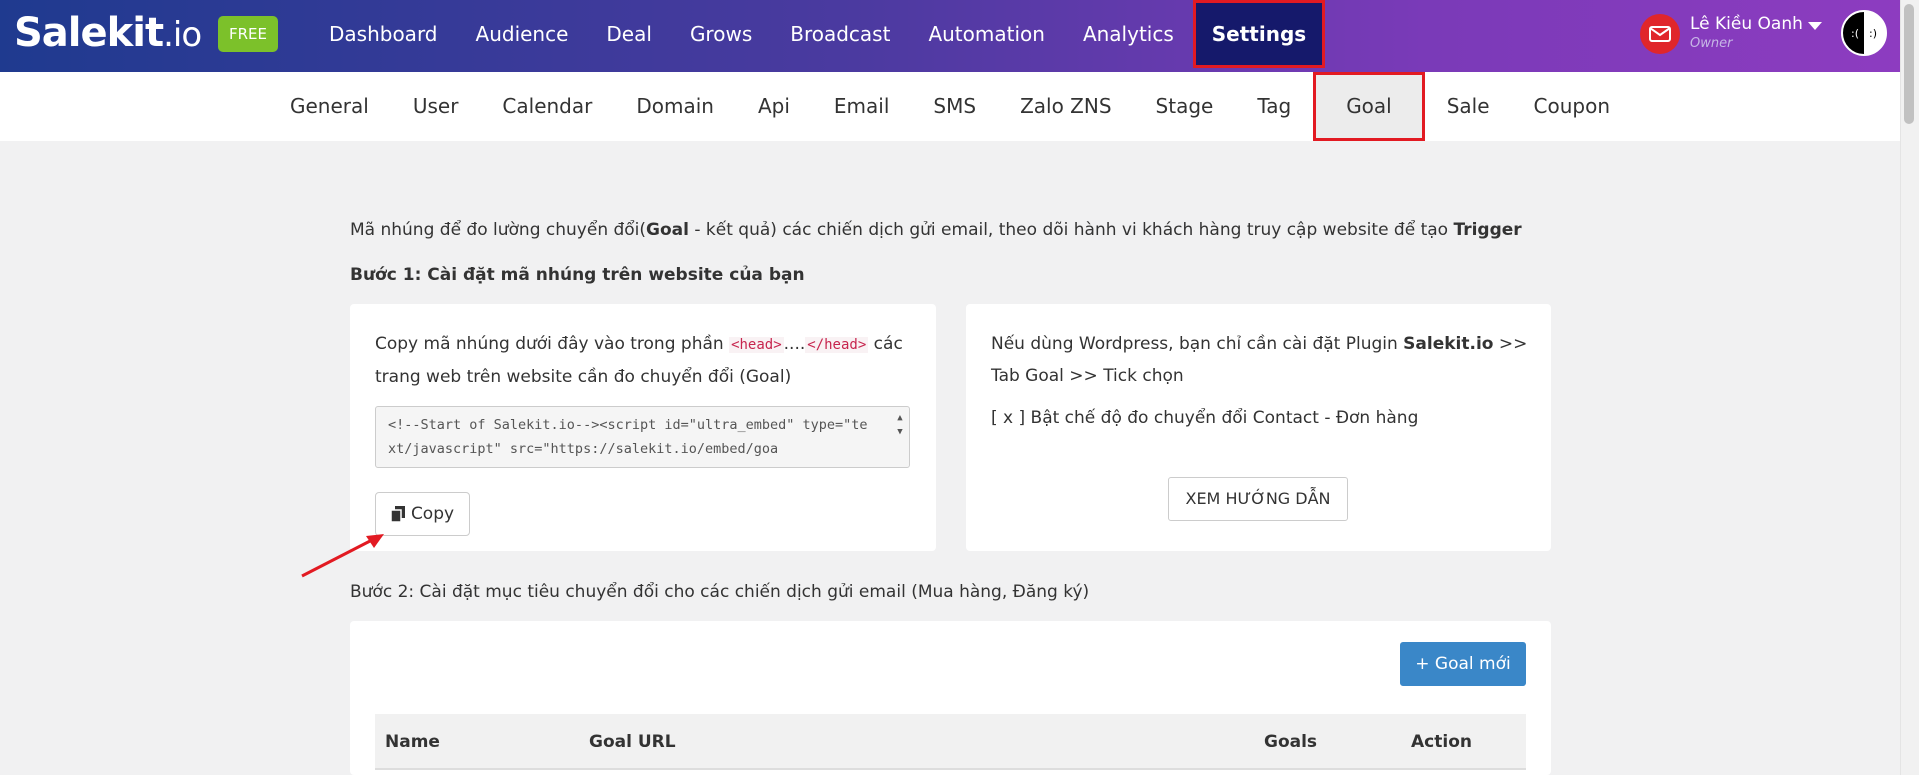  I want to click on plan-badge: FREE, so click(248, 34).